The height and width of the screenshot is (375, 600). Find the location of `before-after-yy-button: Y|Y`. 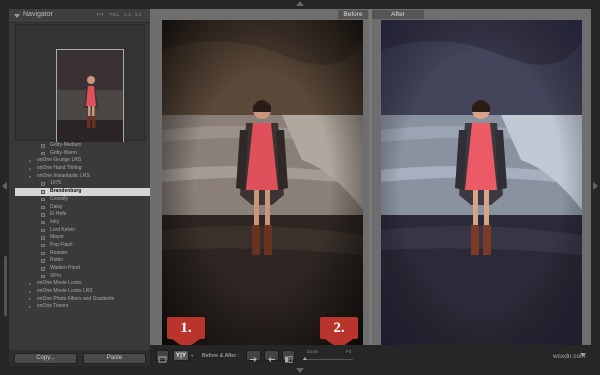

before-after-yy-button: Y|Y is located at coordinates (181, 355).